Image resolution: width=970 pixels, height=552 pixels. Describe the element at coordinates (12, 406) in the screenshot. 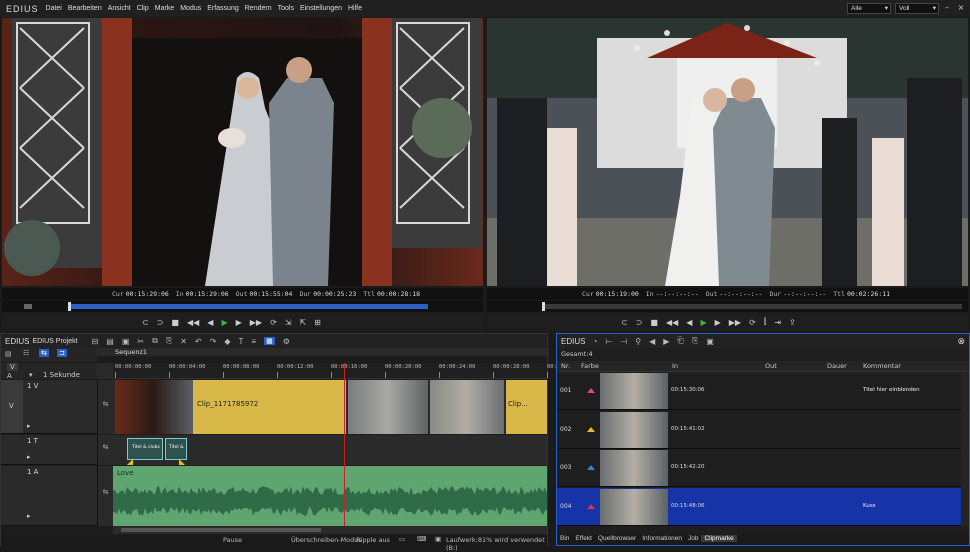

I see `track-source-v: V` at that location.